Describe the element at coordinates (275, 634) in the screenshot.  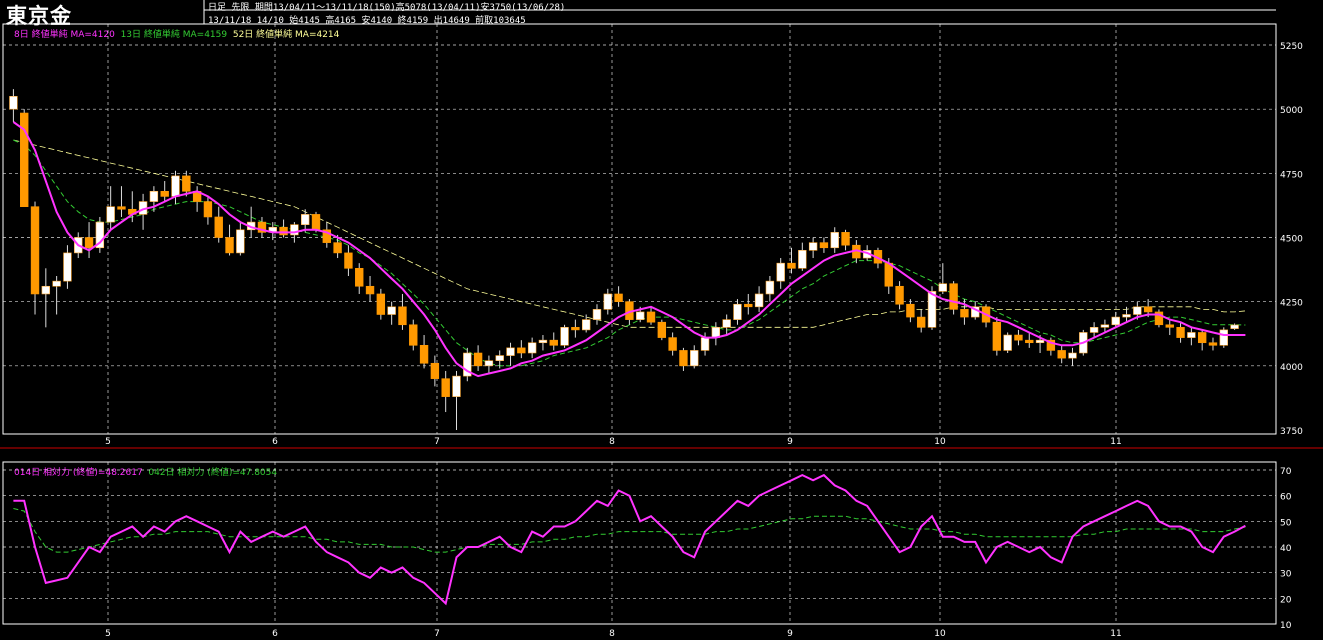
I see `rsi-x-tick-label: 6` at that location.